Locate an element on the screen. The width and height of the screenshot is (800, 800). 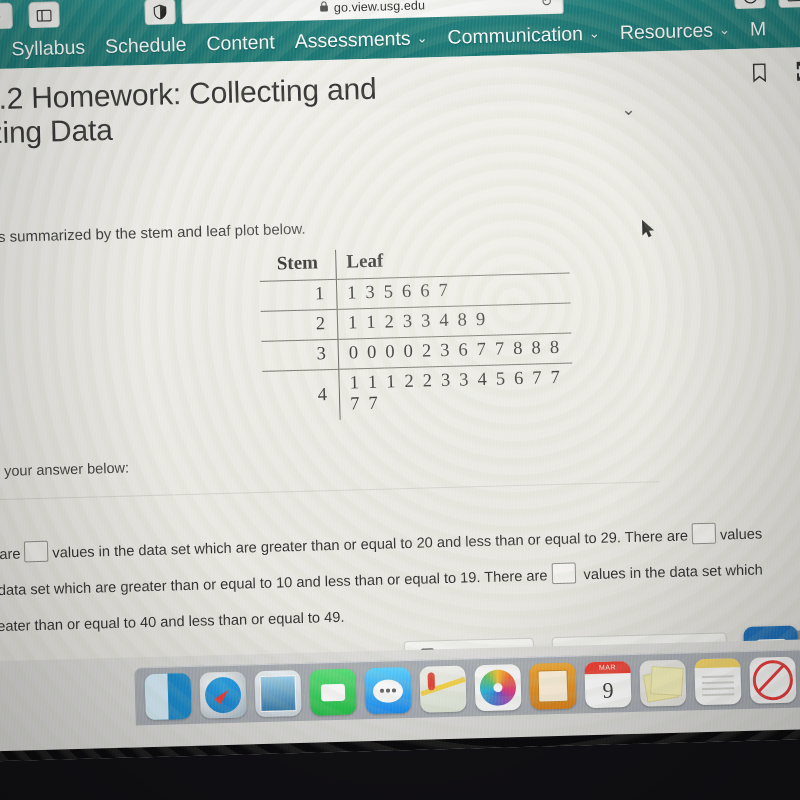
answer-text-part-3: are is located at coordinates (677, 537).